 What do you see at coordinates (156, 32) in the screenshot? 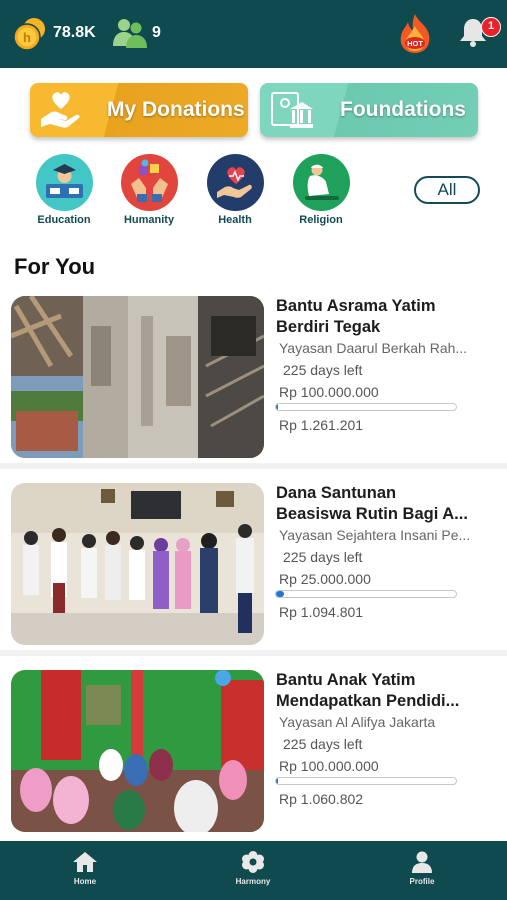
I see `people-count: 9` at bounding box center [156, 32].